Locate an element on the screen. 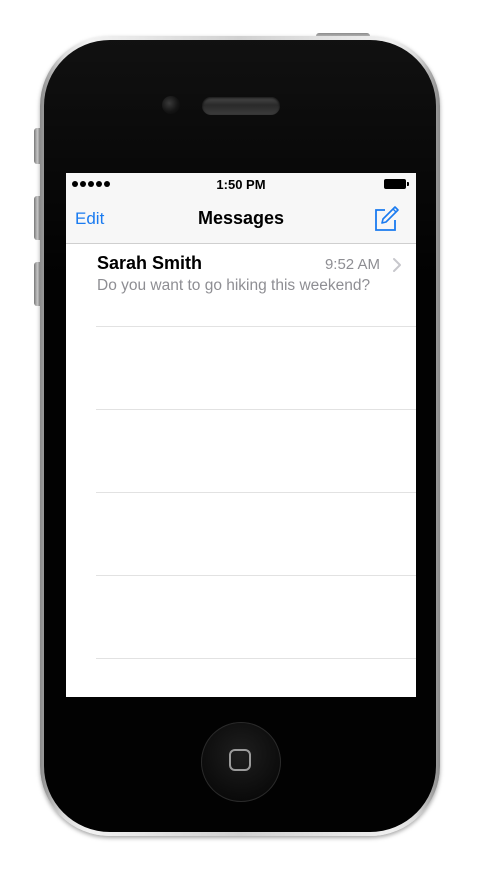 This screenshot has width=482, height=872. page-title: Messages is located at coordinates (241, 218).